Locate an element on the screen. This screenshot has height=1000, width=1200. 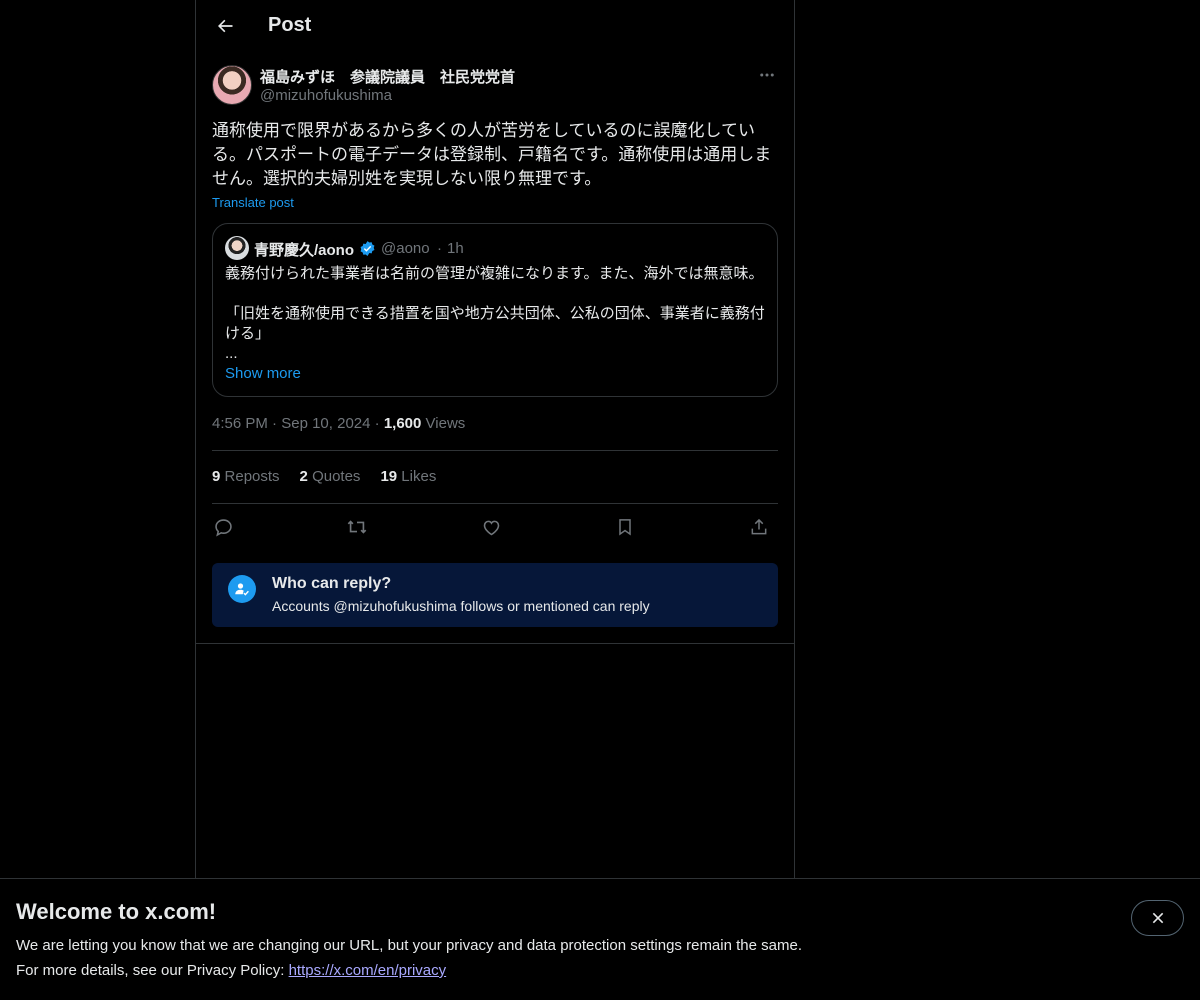
post-time: 4:56 PM is located at coordinates (240, 423).